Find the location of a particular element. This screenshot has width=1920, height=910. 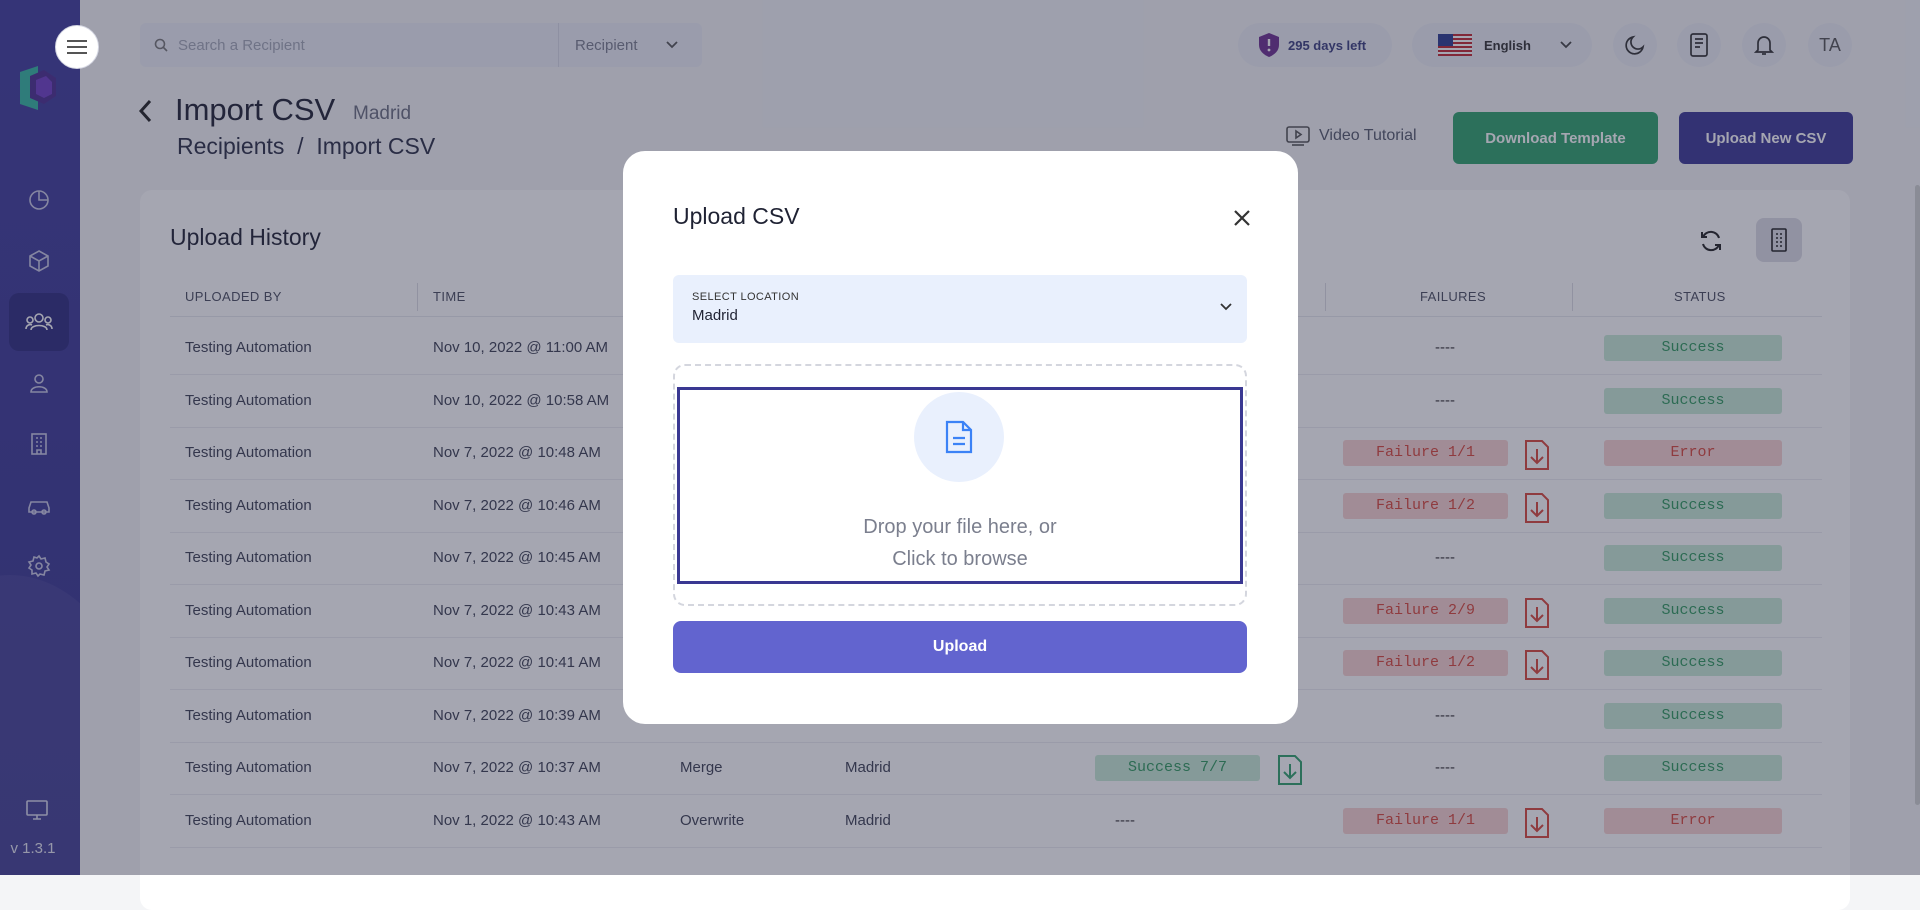

location-select: SELECT LOCATION Madrid is located at coordinates (960, 309).